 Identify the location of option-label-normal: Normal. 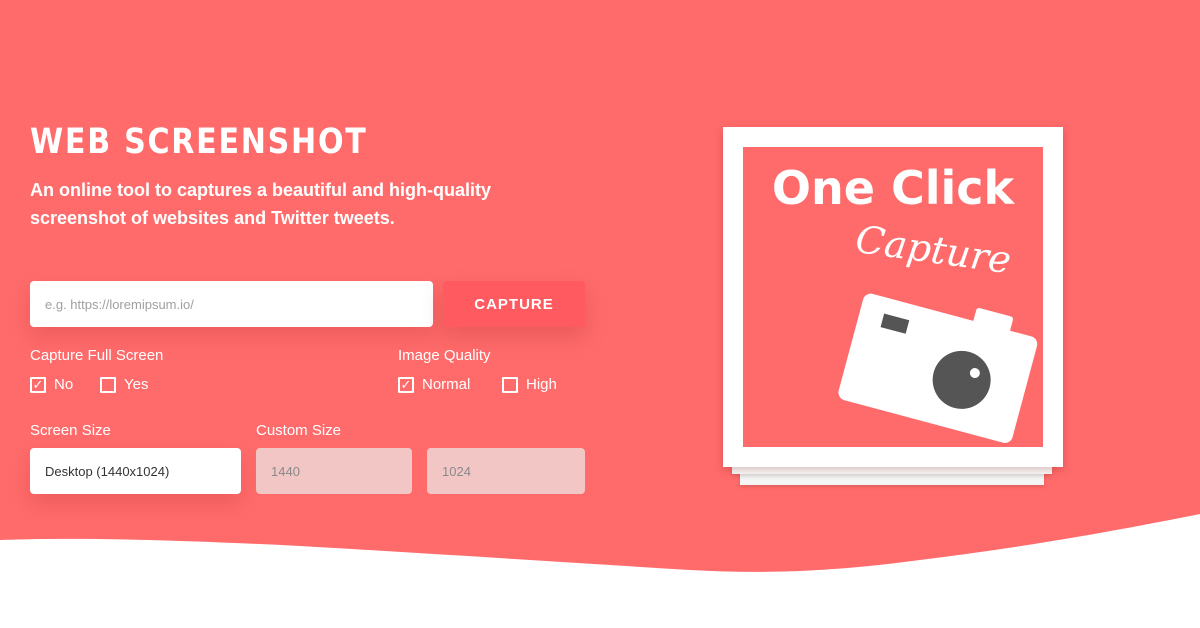
(446, 384).